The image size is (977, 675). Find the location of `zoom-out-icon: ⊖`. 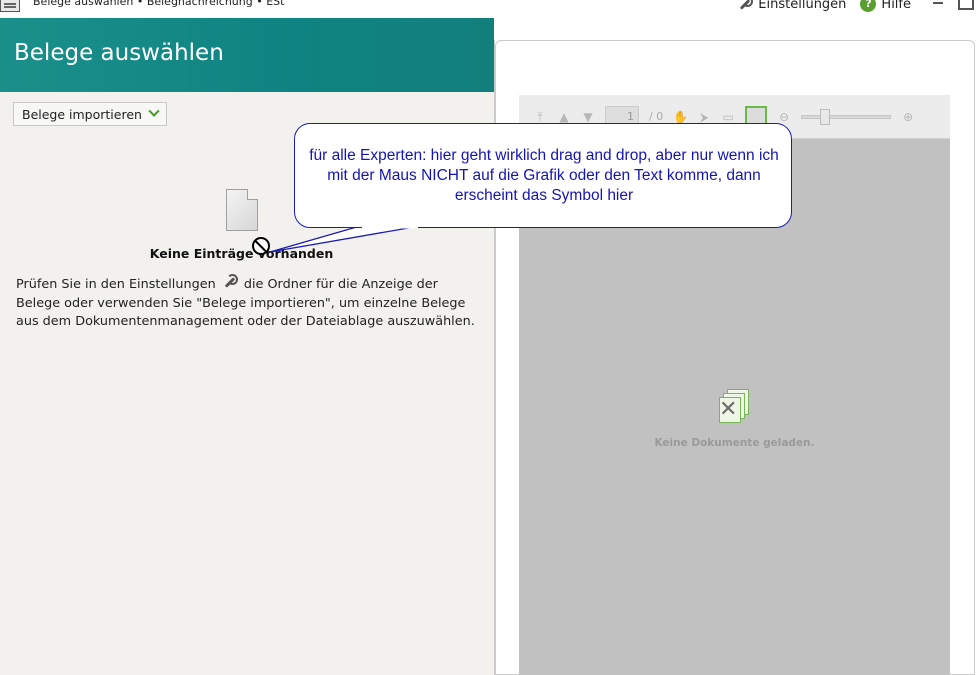

zoom-out-icon: ⊖ is located at coordinates (784, 117).